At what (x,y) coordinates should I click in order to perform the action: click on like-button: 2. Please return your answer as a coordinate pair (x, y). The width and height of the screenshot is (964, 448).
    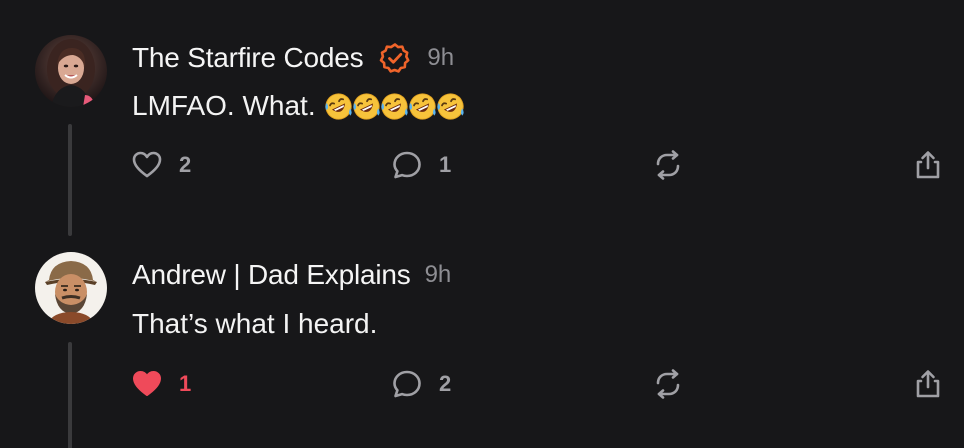
    Looking at the image, I should click on (161, 165).